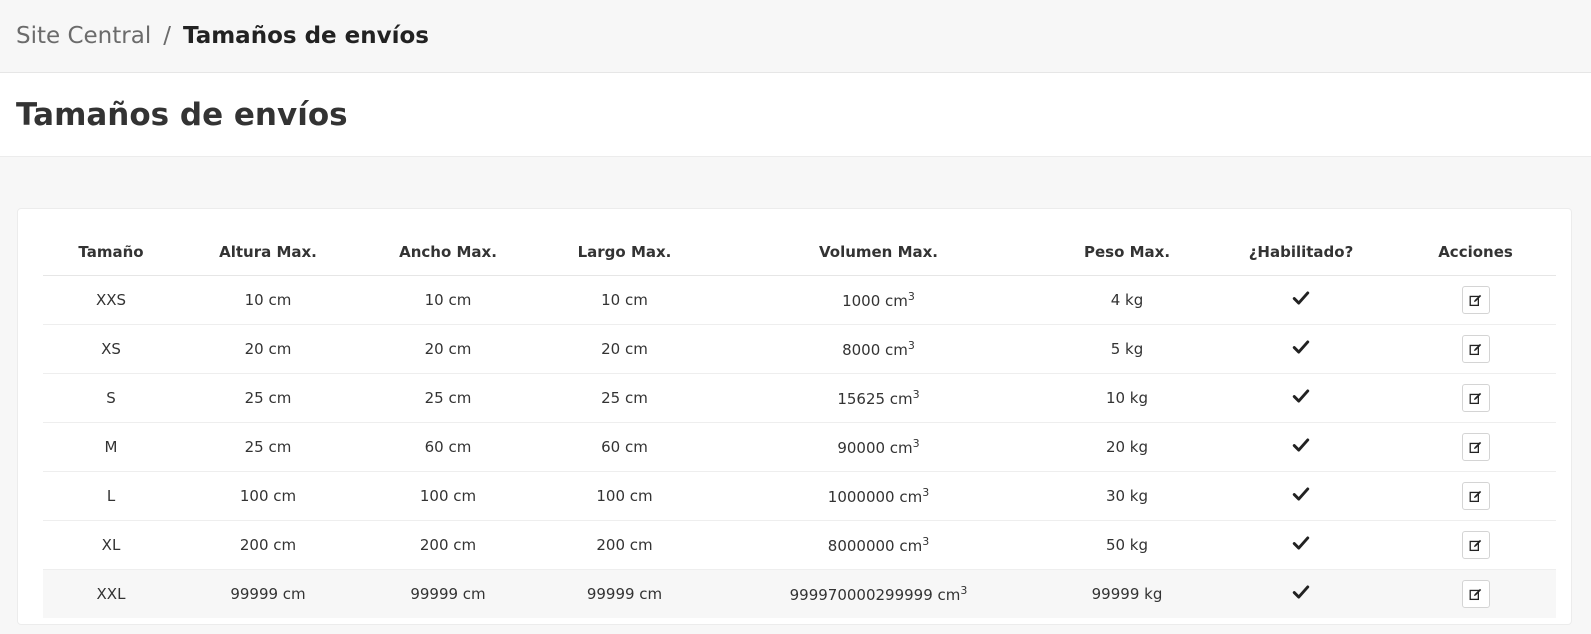 The height and width of the screenshot is (634, 1591). I want to click on cell-width: 100 cm, so click(448, 496).